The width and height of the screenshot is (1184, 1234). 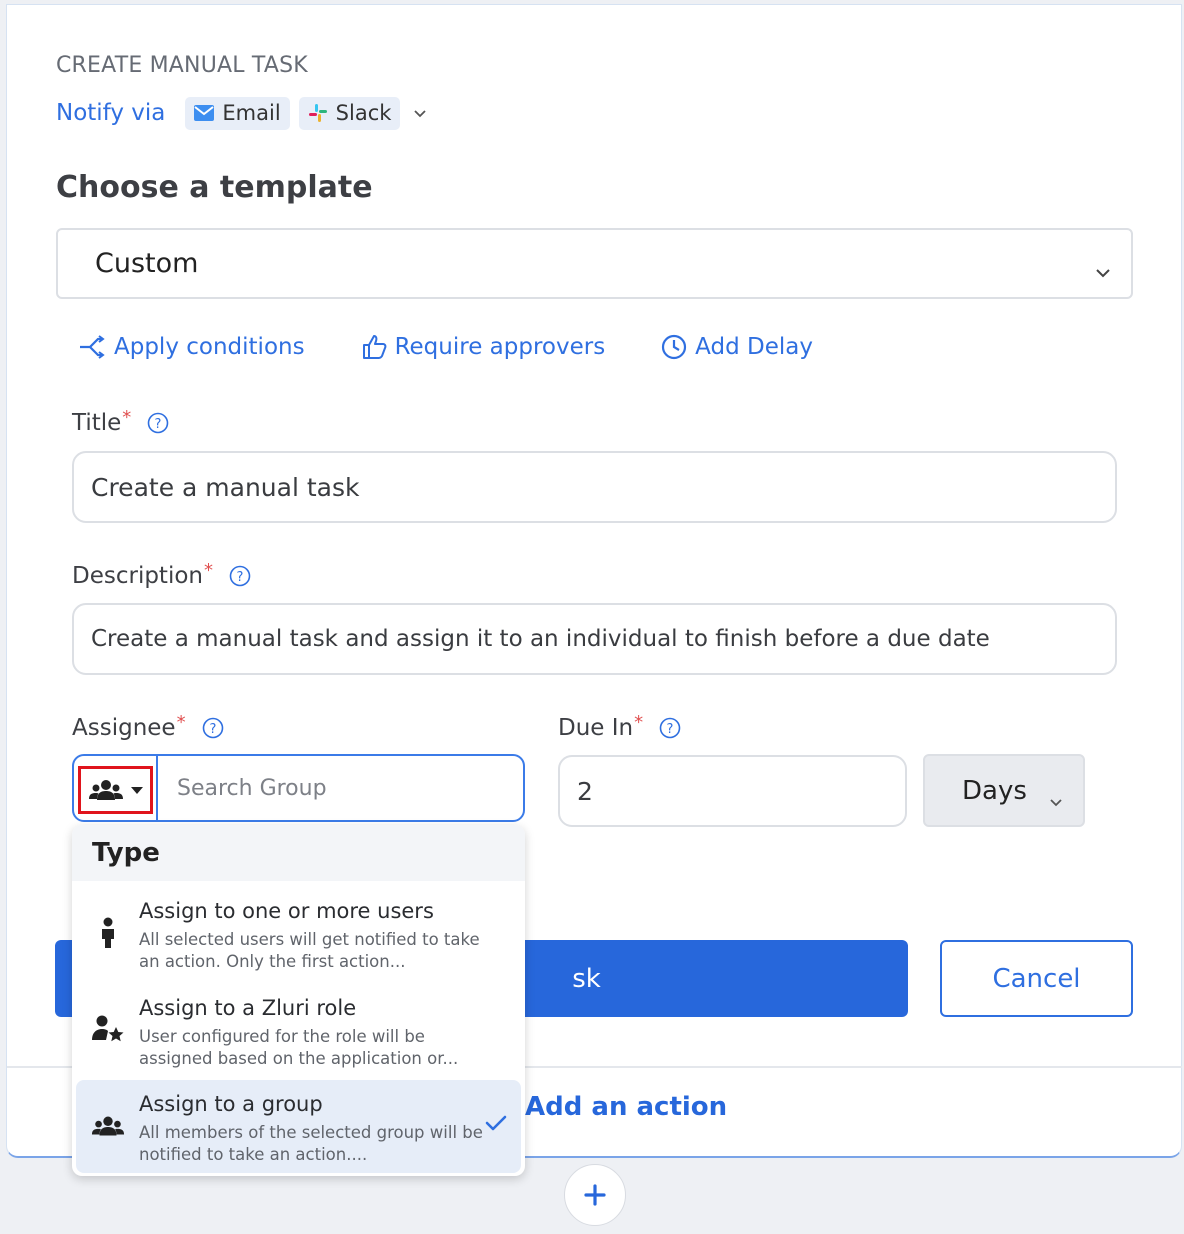 What do you see at coordinates (209, 347) in the screenshot?
I see `apply-conditions-label: Apply conditions` at bounding box center [209, 347].